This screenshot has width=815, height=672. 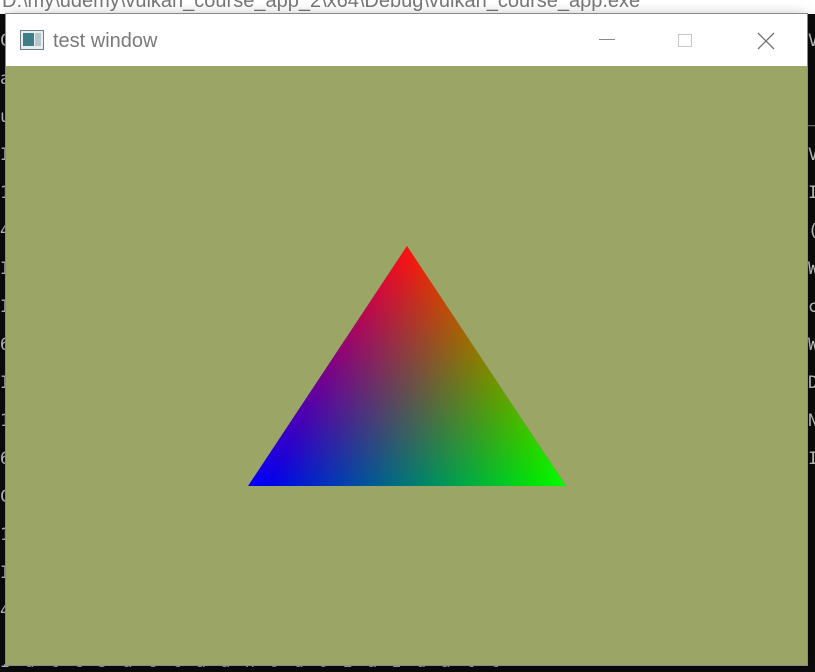 What do you see at coordinates (406, 40) in the screenshot?
I see `window-titlebar: test window` at bounding box center [406, 40].